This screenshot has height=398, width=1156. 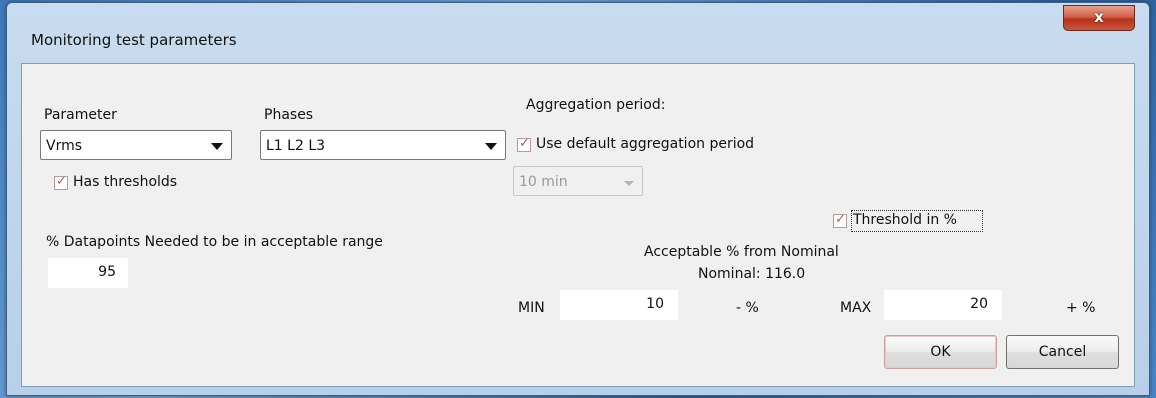 What do you see at coordinates (289, 115) in the screenshot?
I see `phases-label: Phases` at bounding box center [289, 115].